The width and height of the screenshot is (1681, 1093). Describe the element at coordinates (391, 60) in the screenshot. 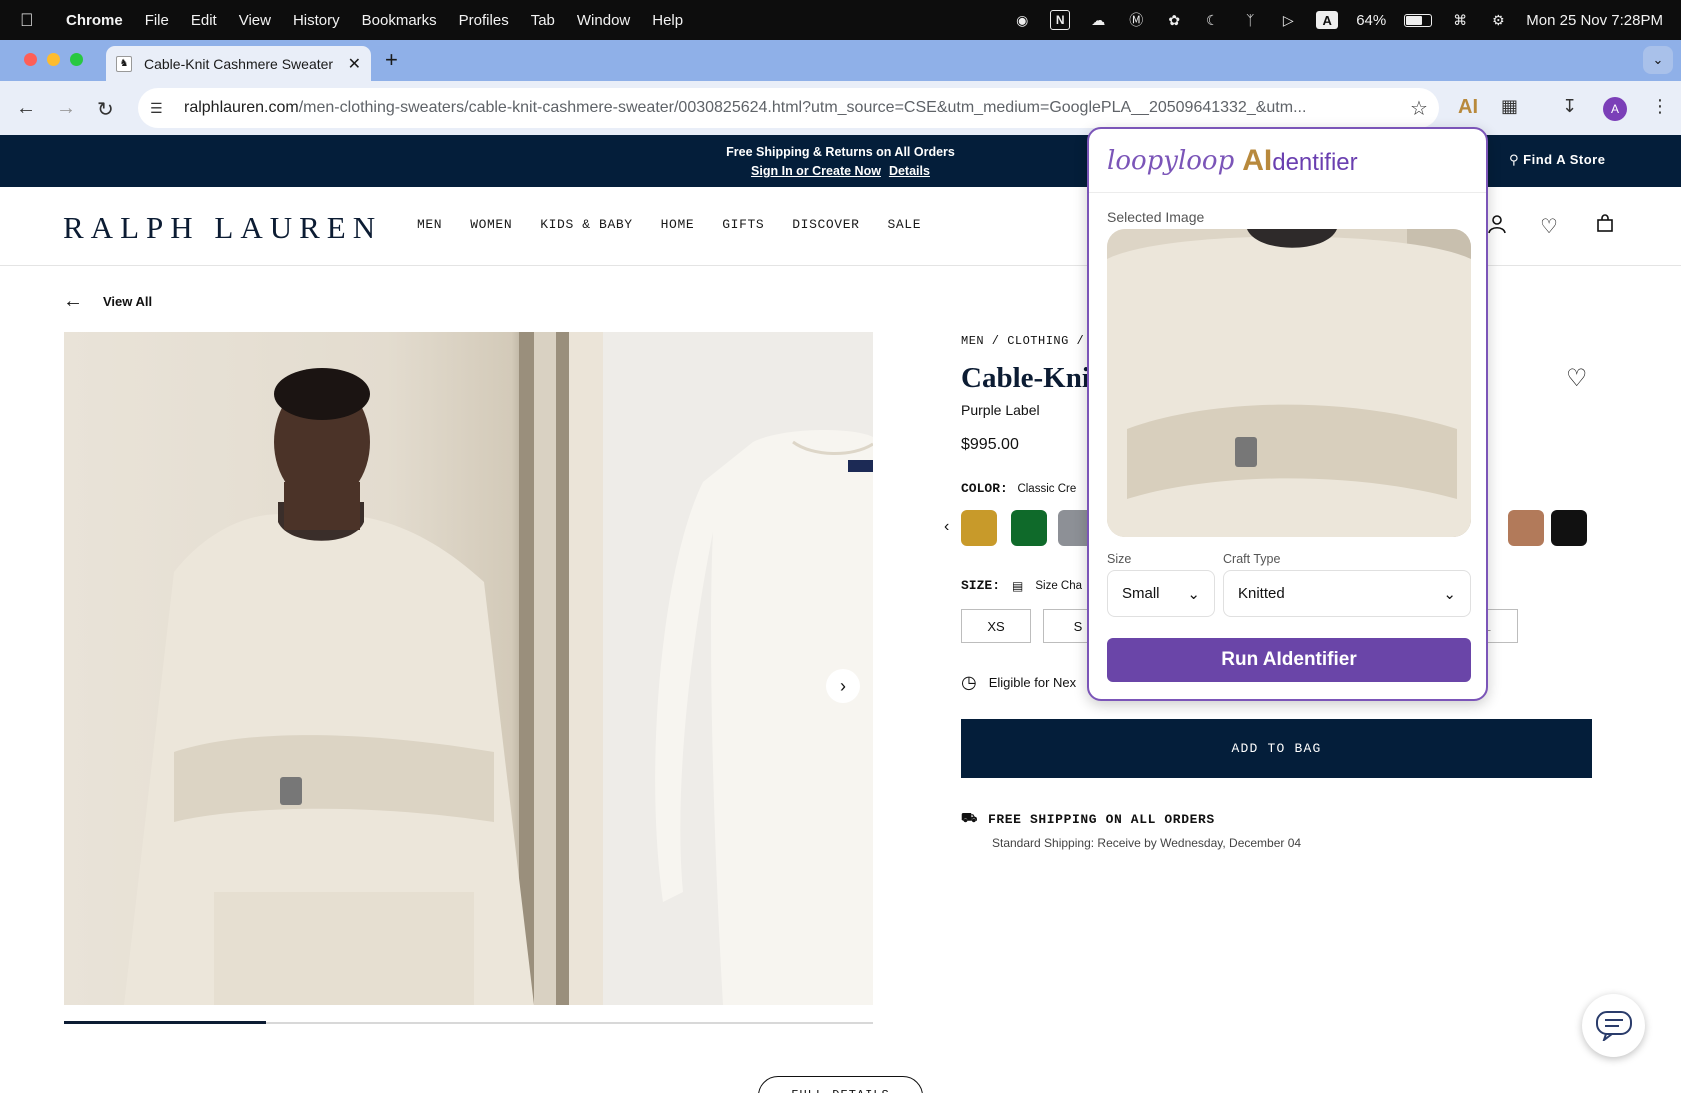

I see `new-tab-button: +` at that location.